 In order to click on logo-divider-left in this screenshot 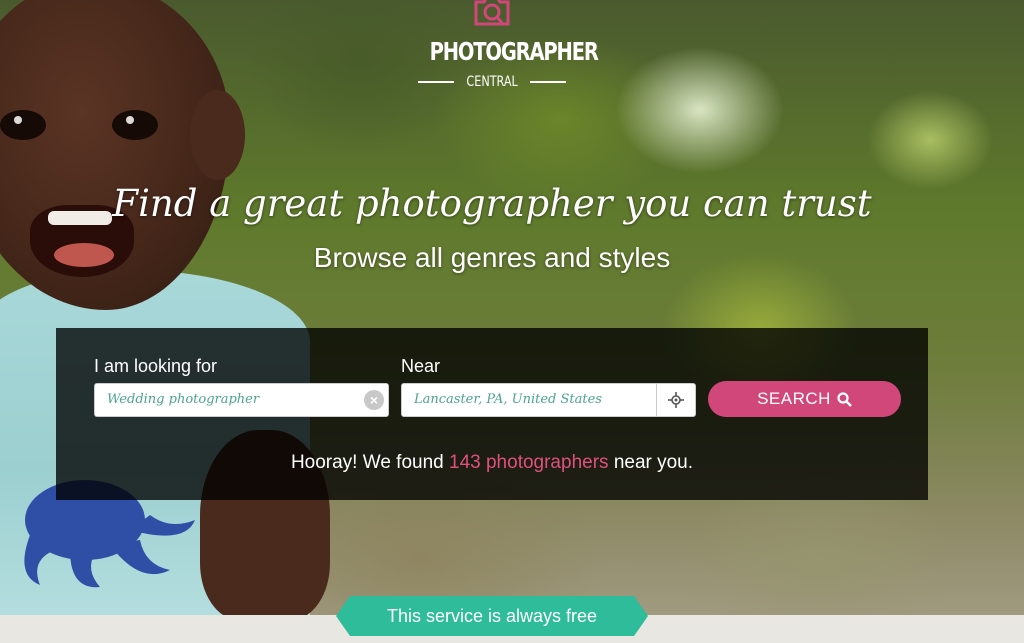, I will do `click(435, 82)`.